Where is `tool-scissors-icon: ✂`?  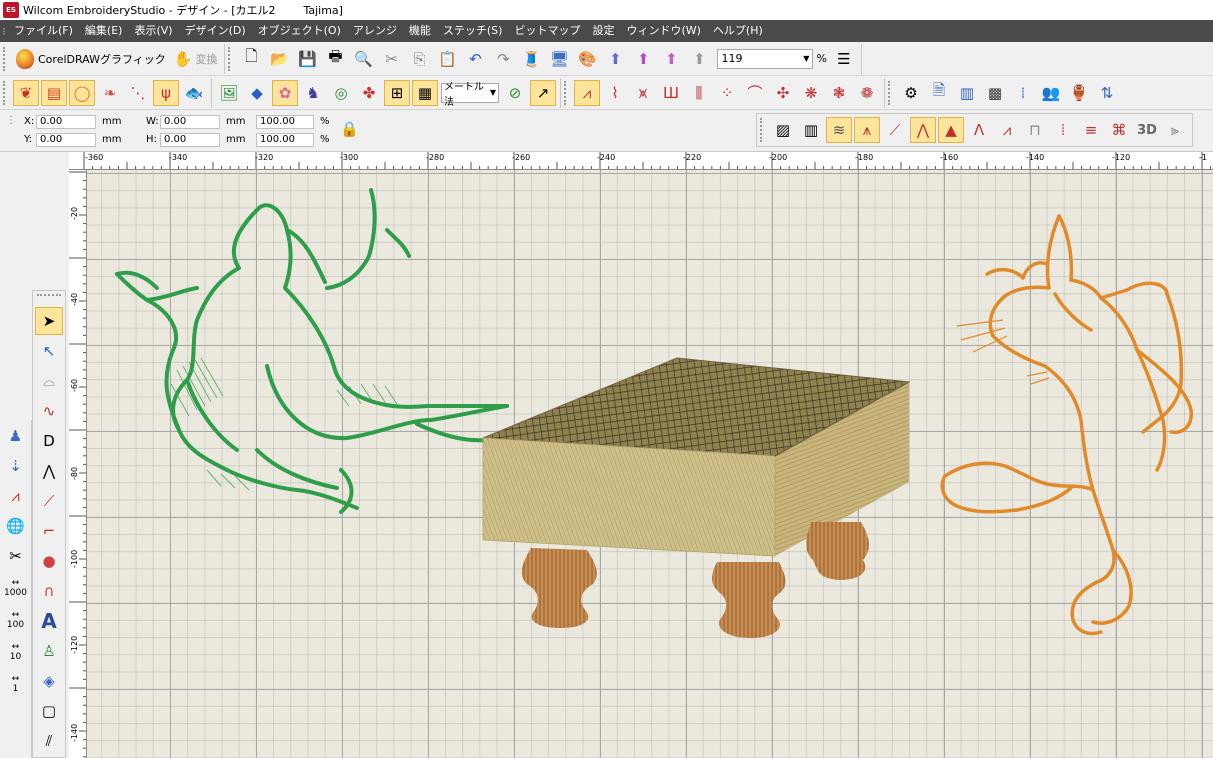
tool-scissors-icon: ✂ is located at coordinates (16, 556).